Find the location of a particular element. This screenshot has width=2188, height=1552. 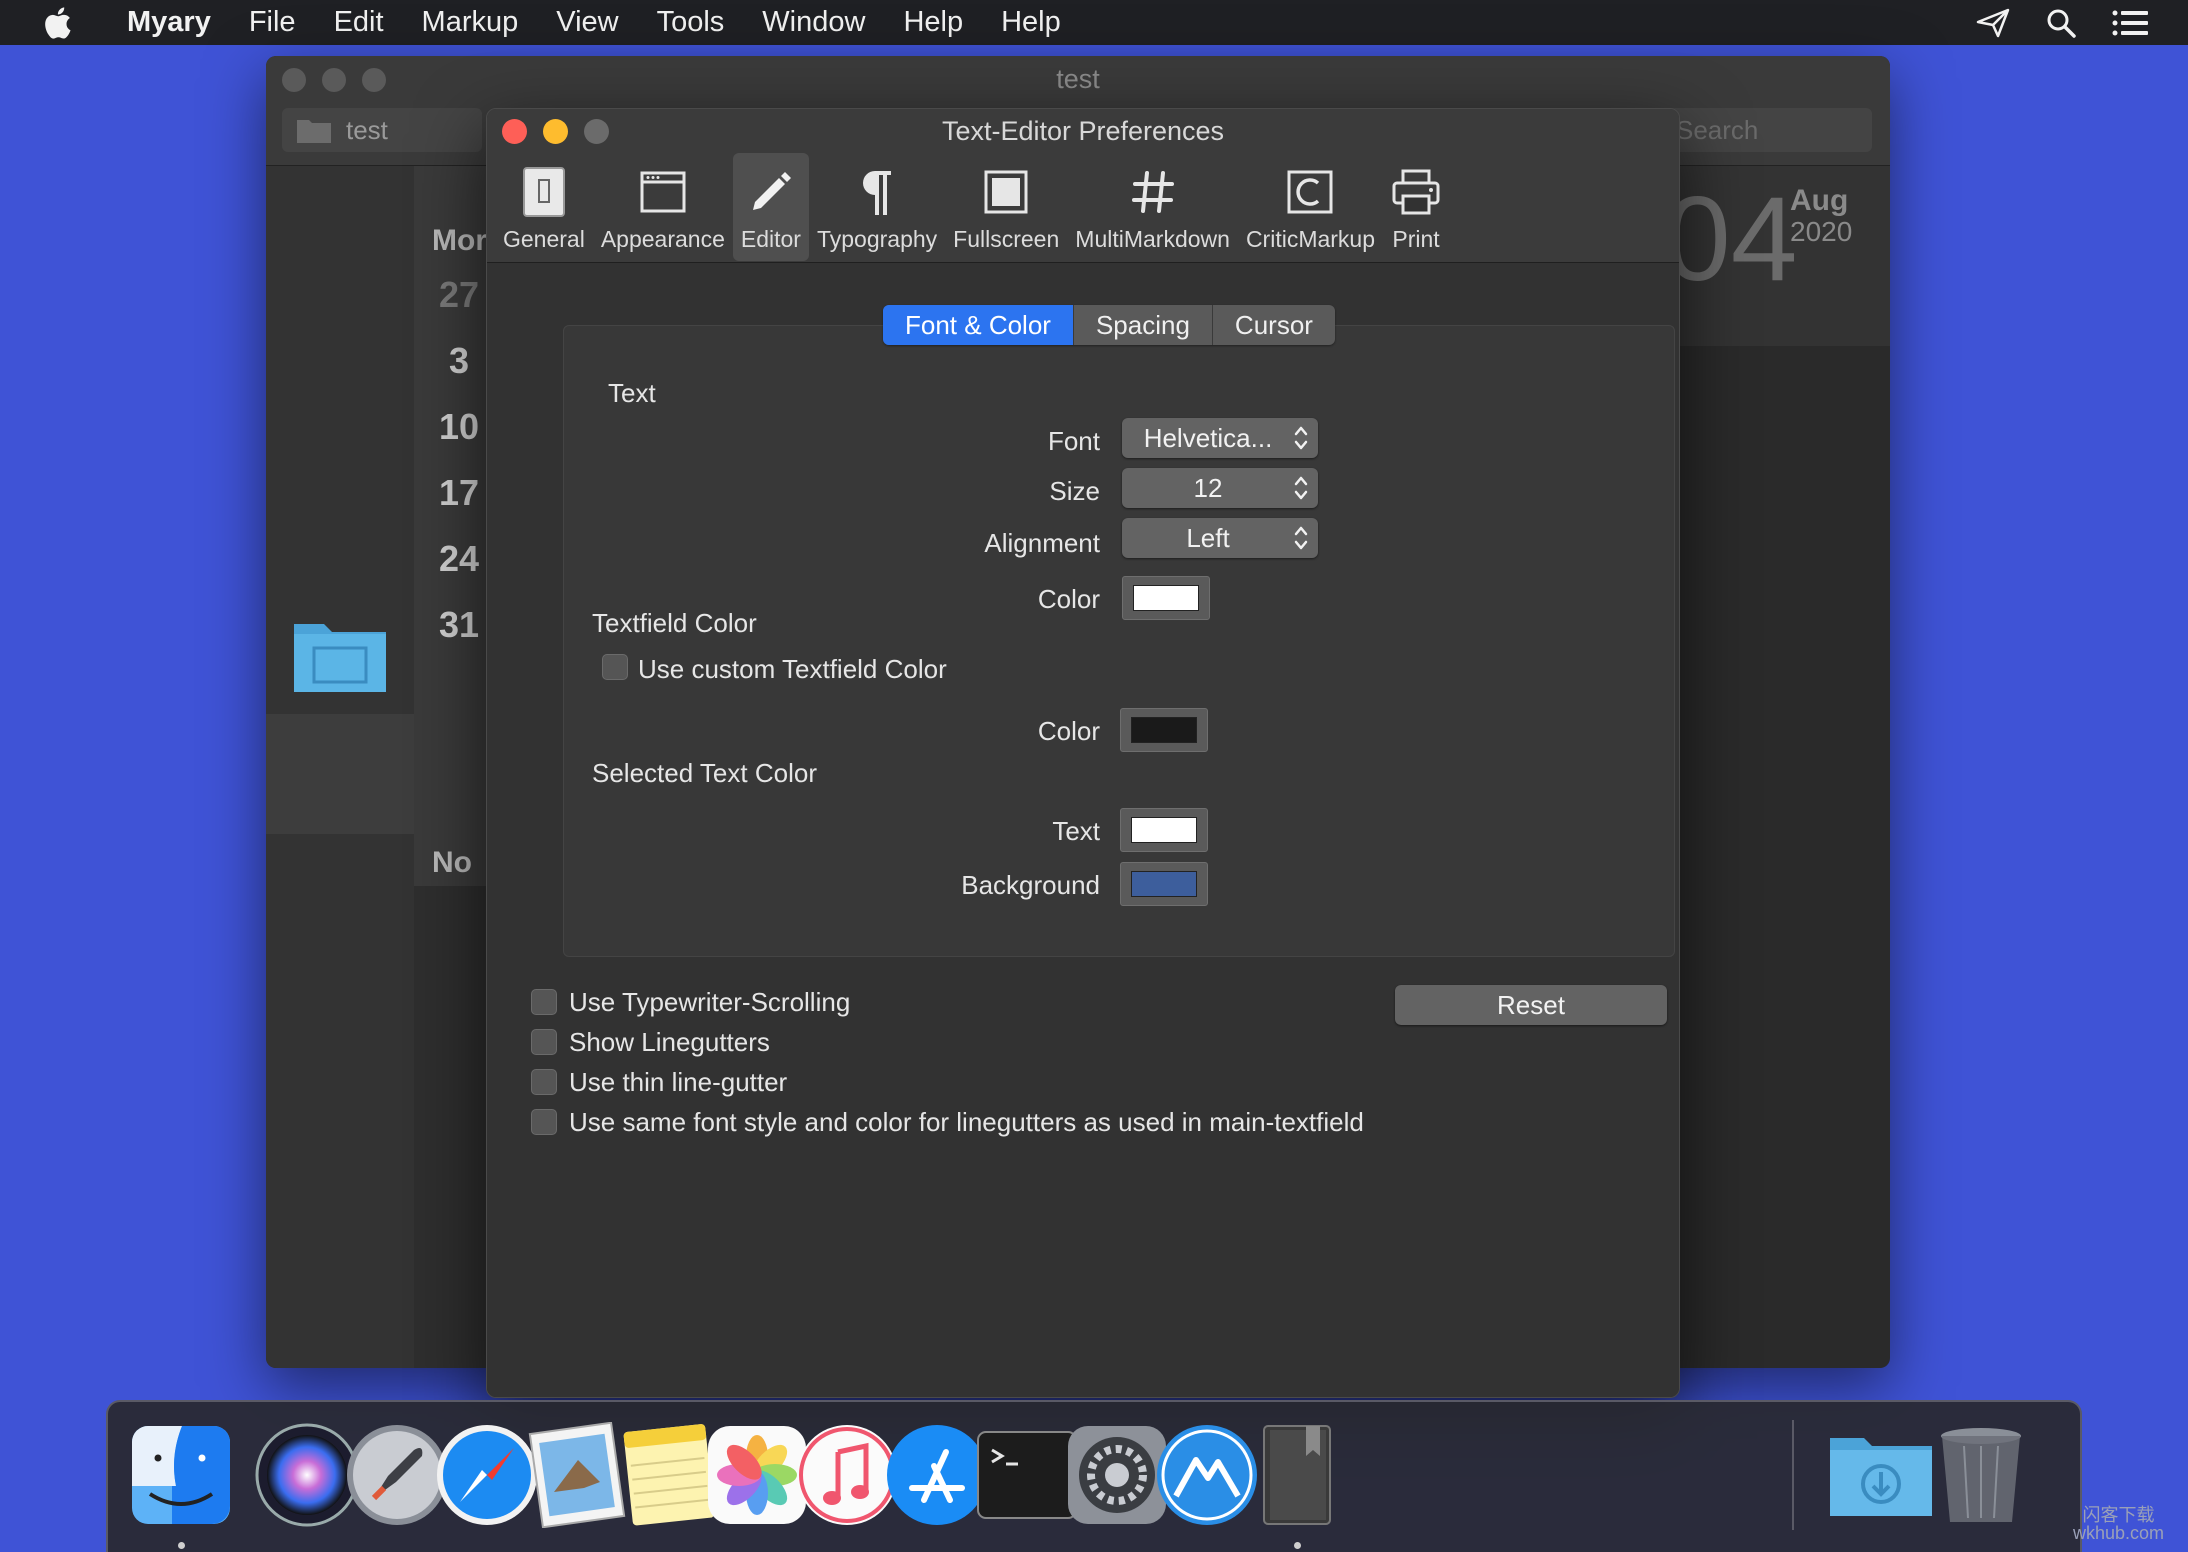

menu-view: View is located at coordinates (587, 22).